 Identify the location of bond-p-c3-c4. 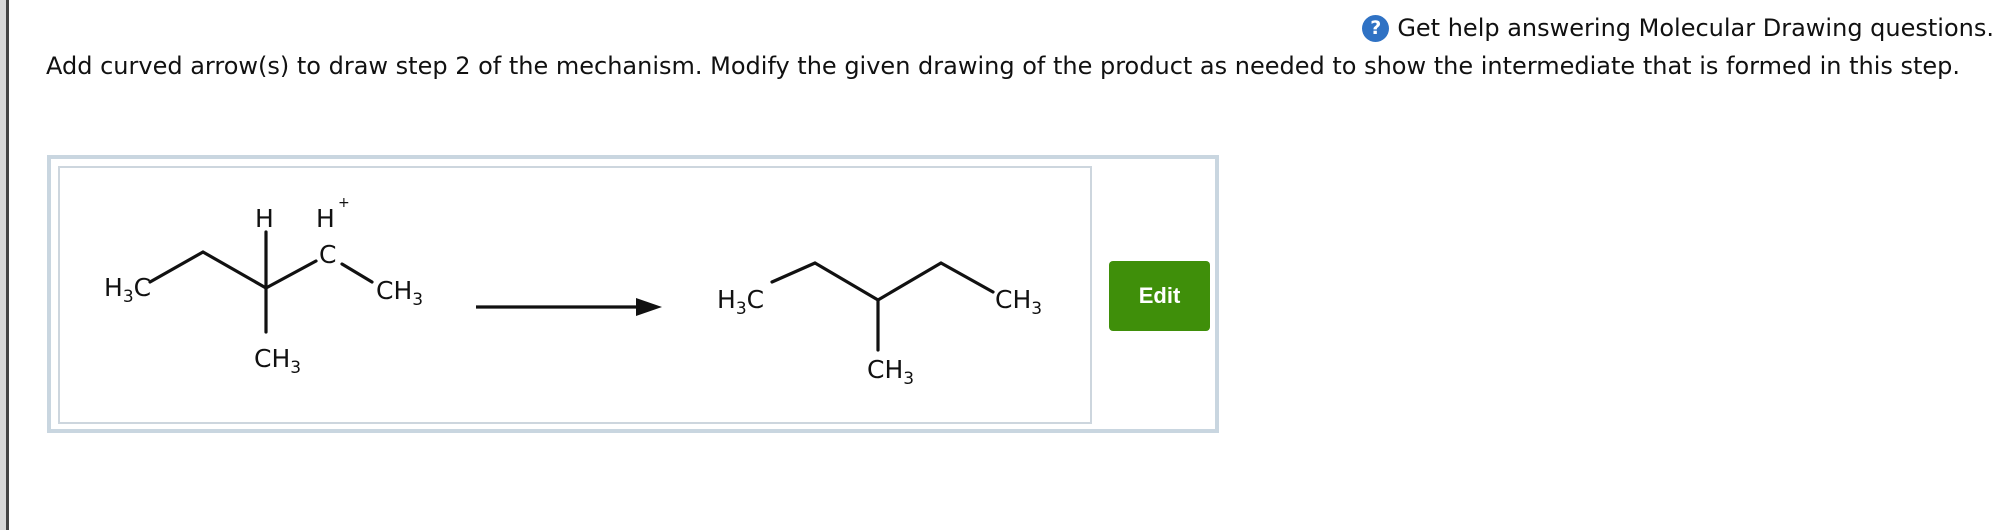
(909, 281).